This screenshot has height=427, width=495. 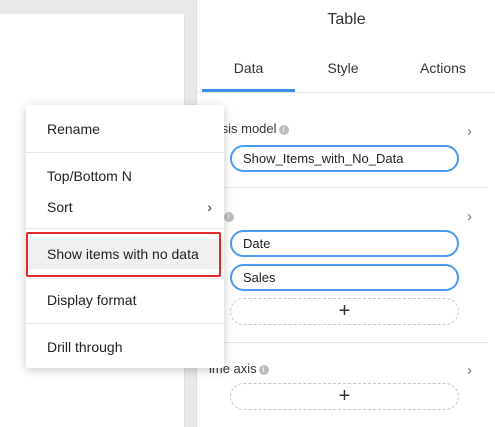 I want to click on panel-tabs: Data Style Actions, so click(x=346, y=70).